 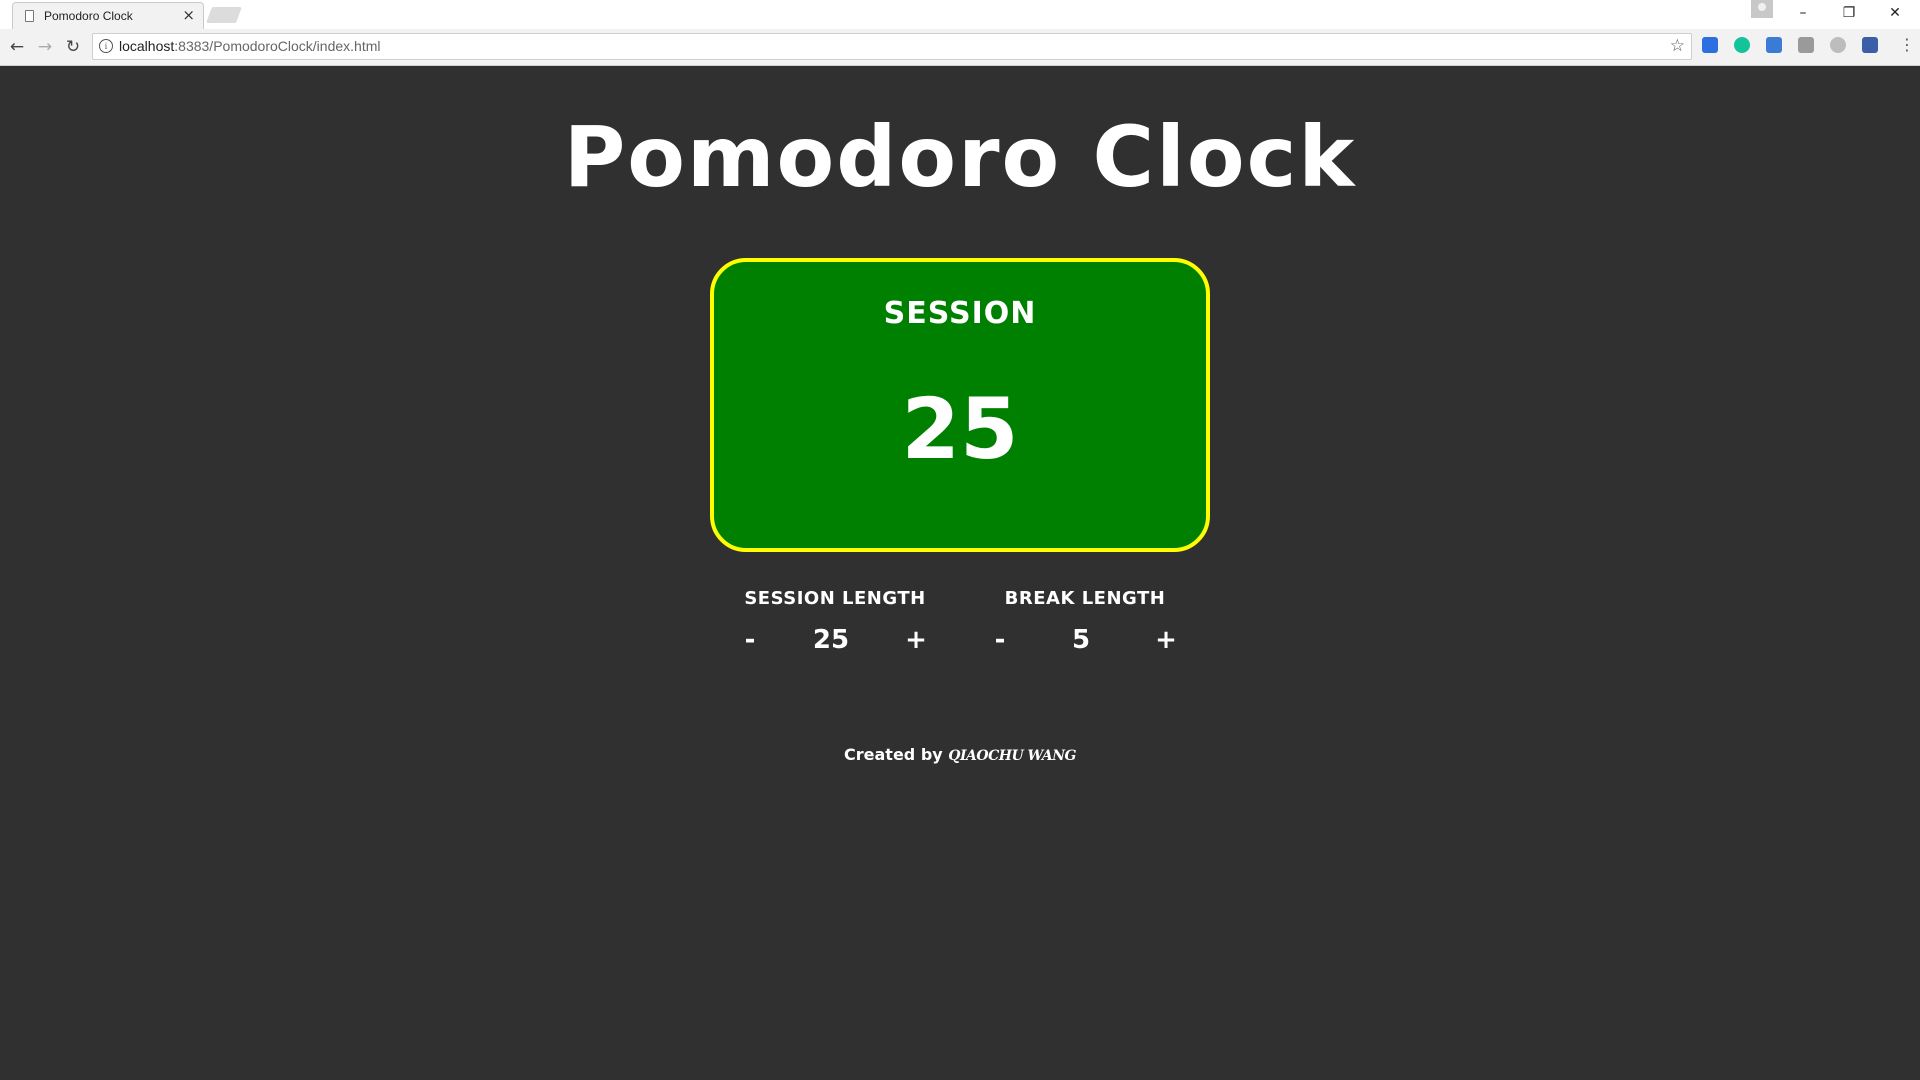 What do you see at coordinates (1838, 45) in the screenshot?
I see `gray-circle-ext-icon` at bounding box center [1838, 45].